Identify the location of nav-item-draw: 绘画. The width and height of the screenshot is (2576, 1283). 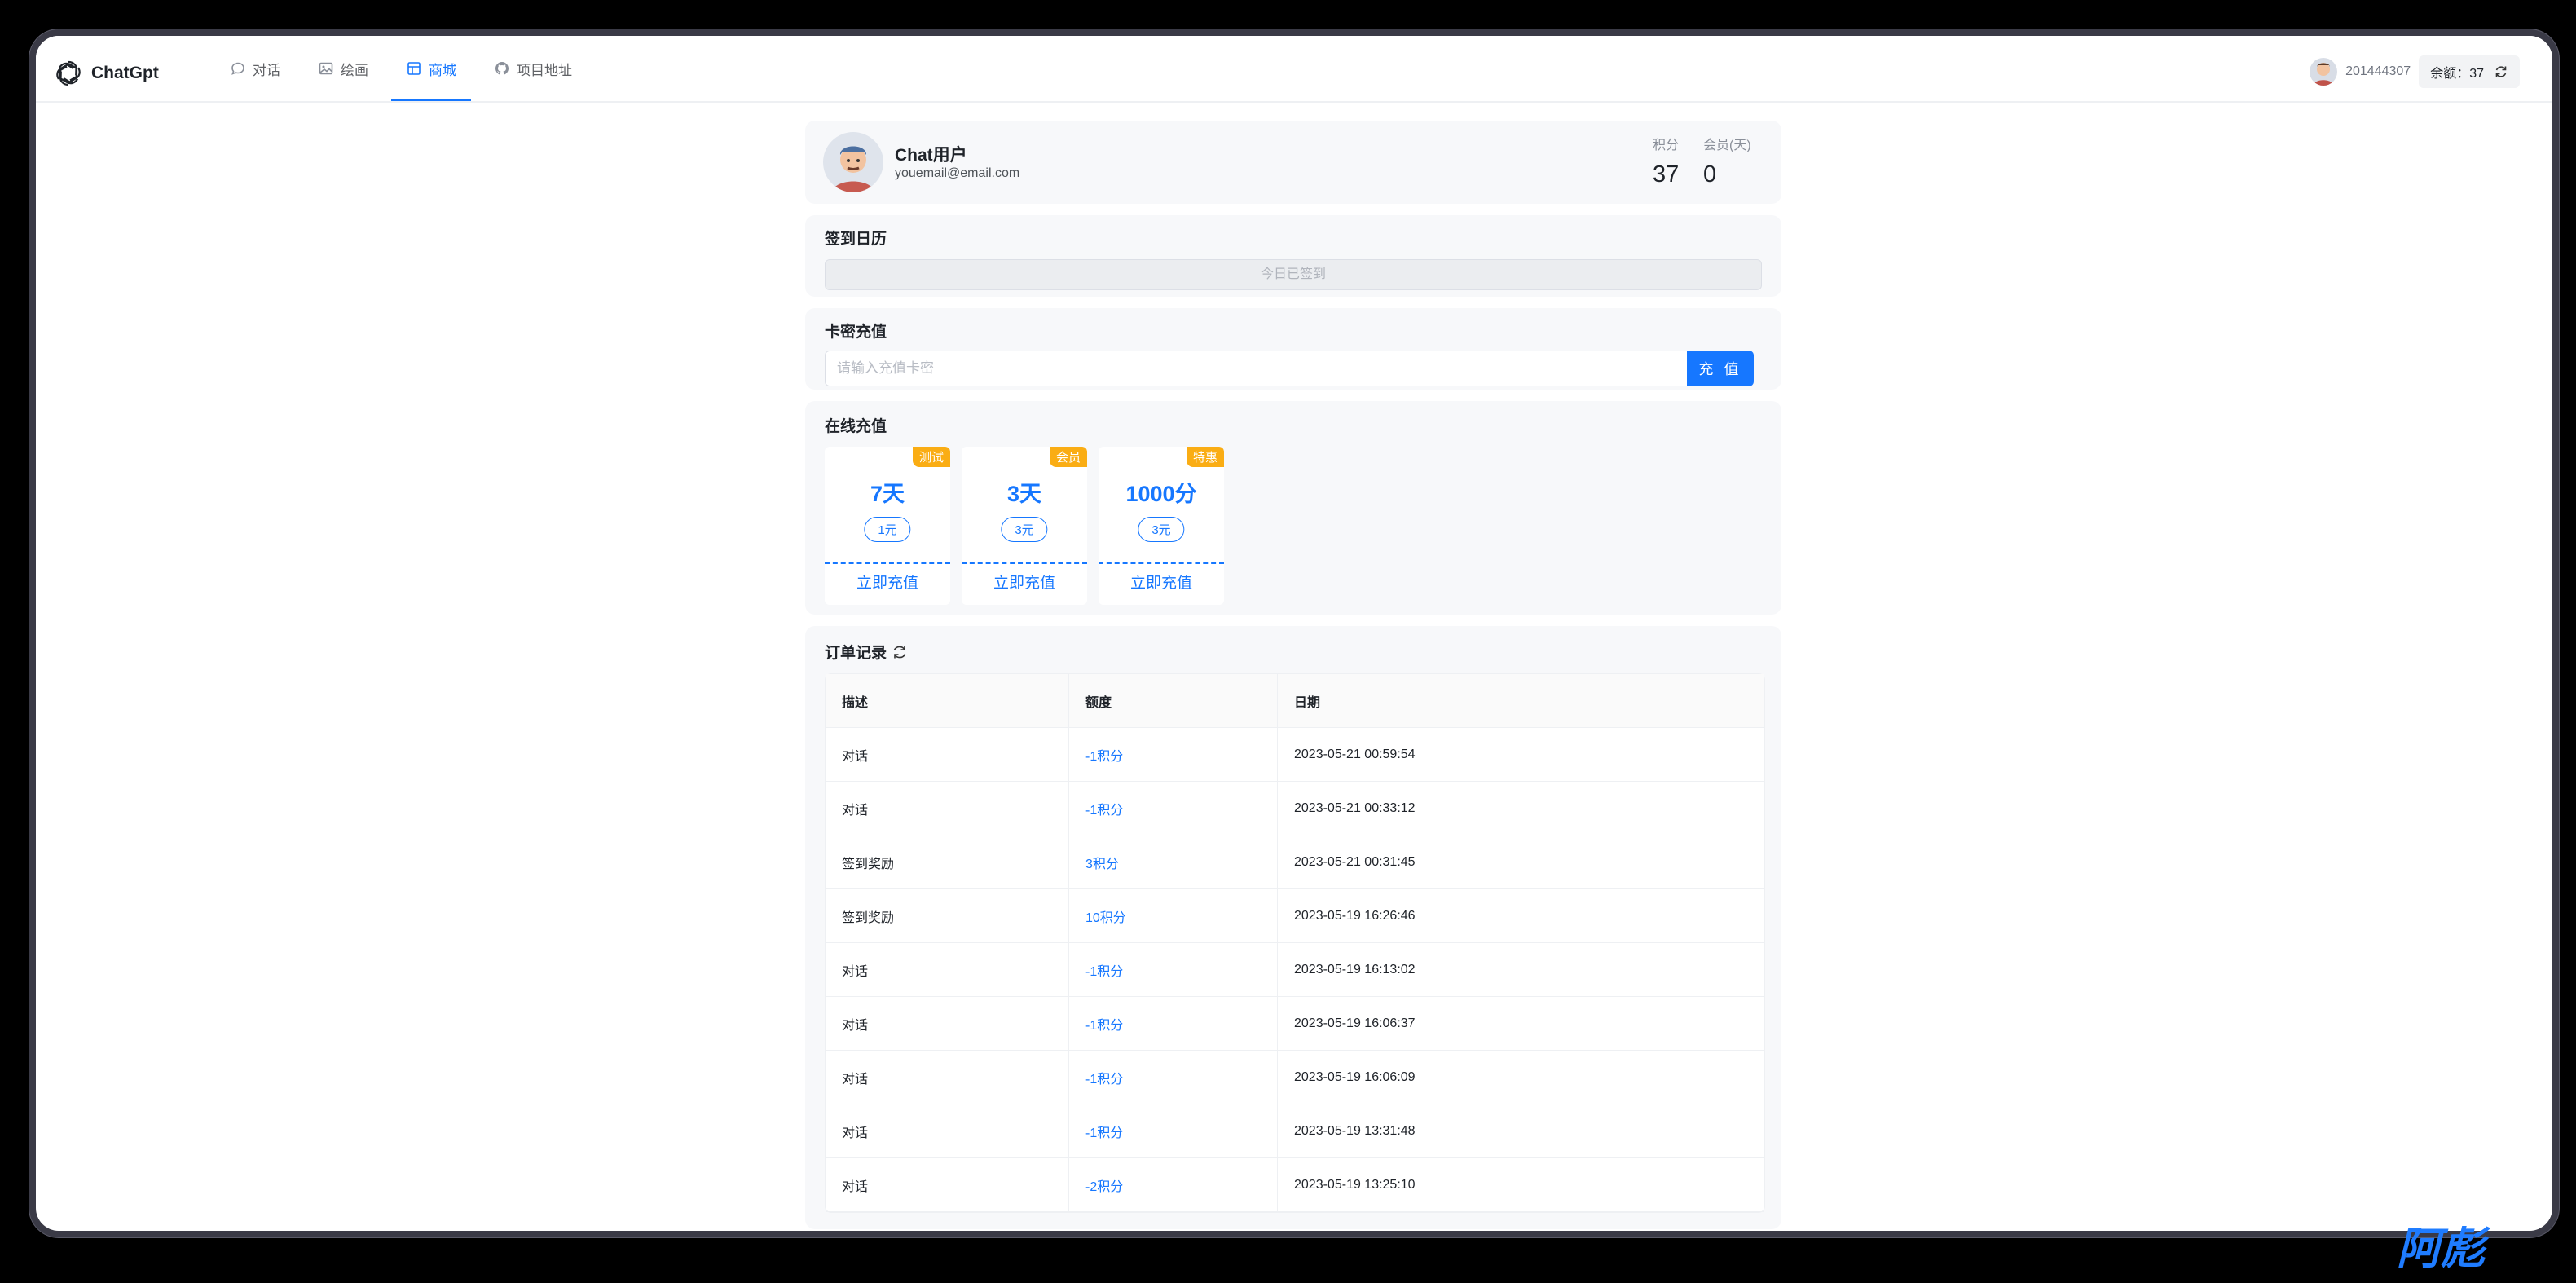
(343, 68).